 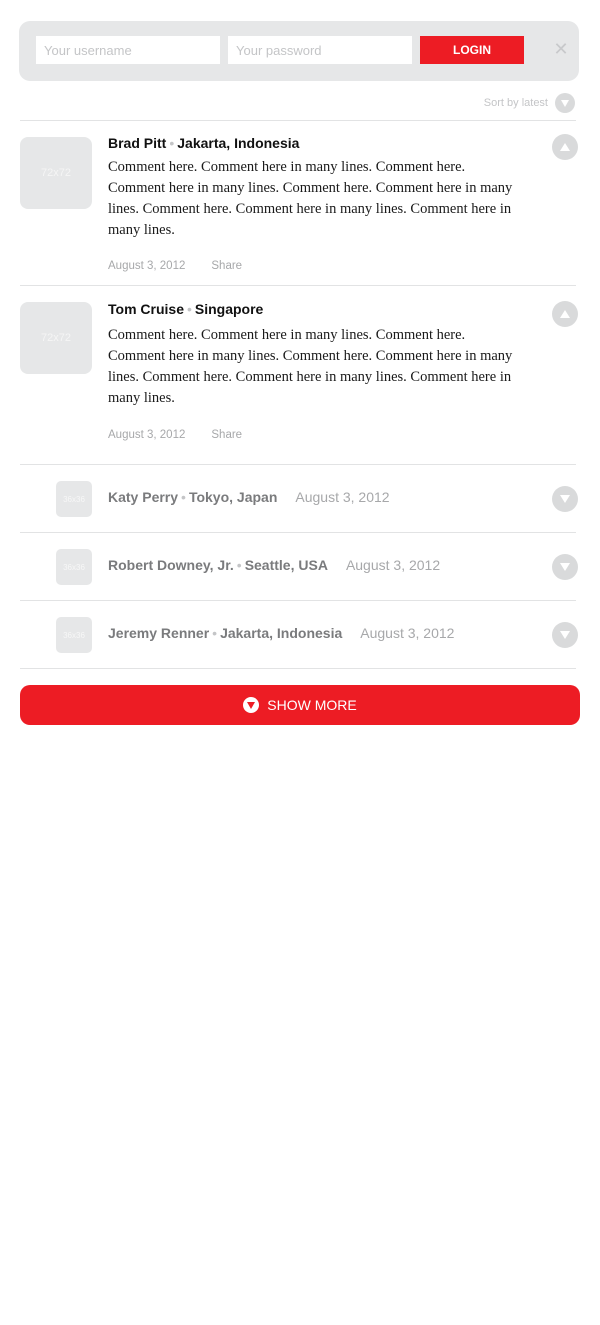 I want to click on comment-header: Brad Pitt • Jakarta, Indonesia, so click(x=203, y=143).